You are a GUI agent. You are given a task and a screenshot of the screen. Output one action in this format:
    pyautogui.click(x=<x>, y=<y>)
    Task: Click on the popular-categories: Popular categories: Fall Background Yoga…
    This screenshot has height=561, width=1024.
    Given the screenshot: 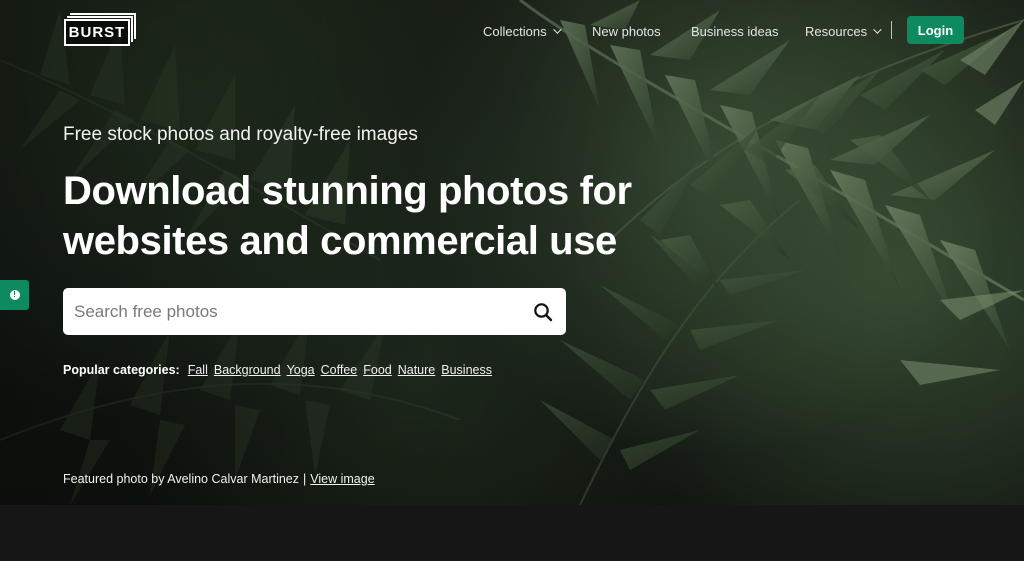 What is the action you would take?
    pyautogui.click(x=280, y=370)
    